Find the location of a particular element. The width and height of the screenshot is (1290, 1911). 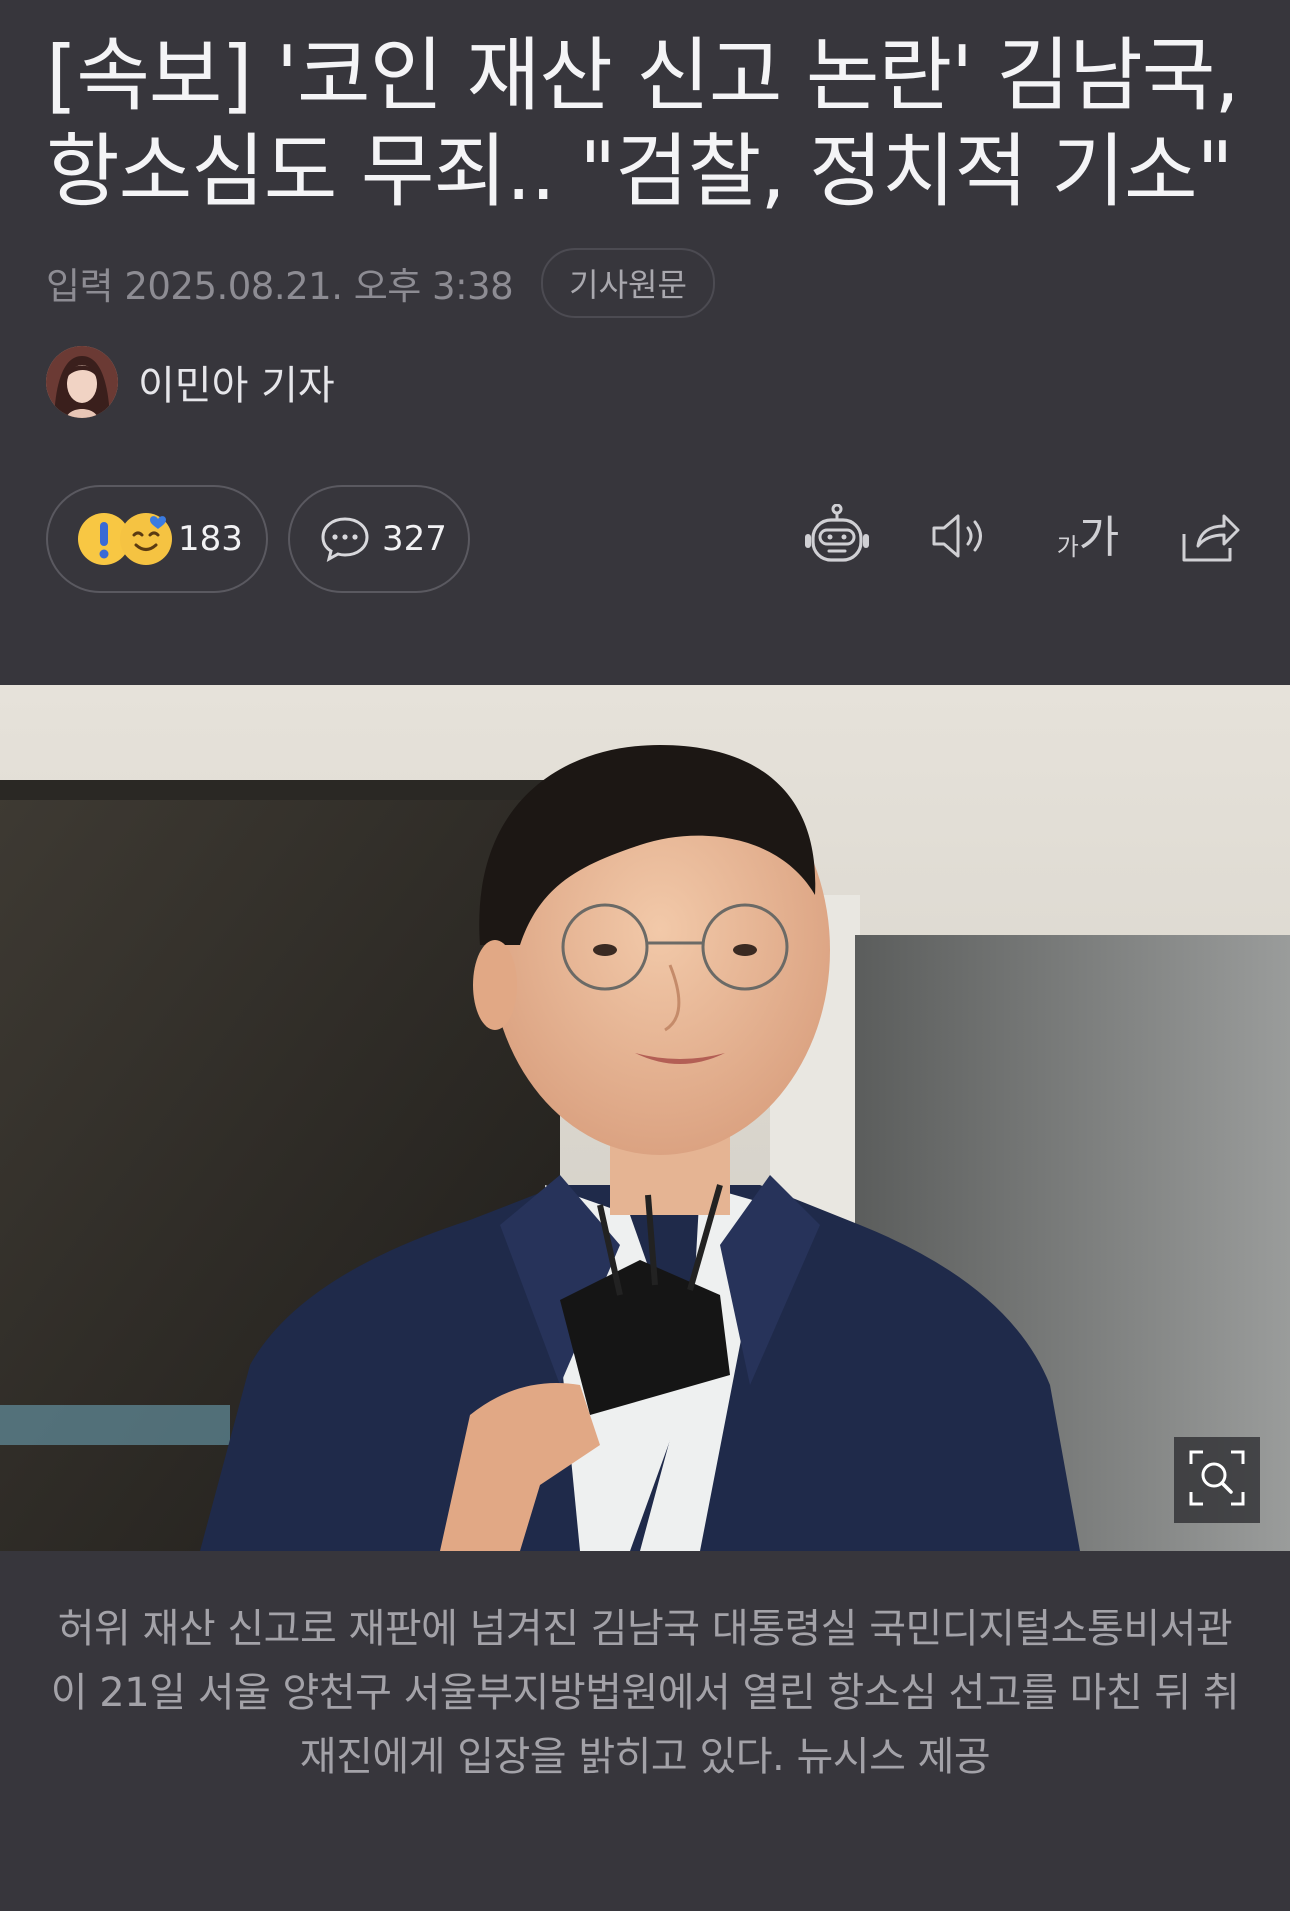

speaker-icon is located at coordinates (960, 538).